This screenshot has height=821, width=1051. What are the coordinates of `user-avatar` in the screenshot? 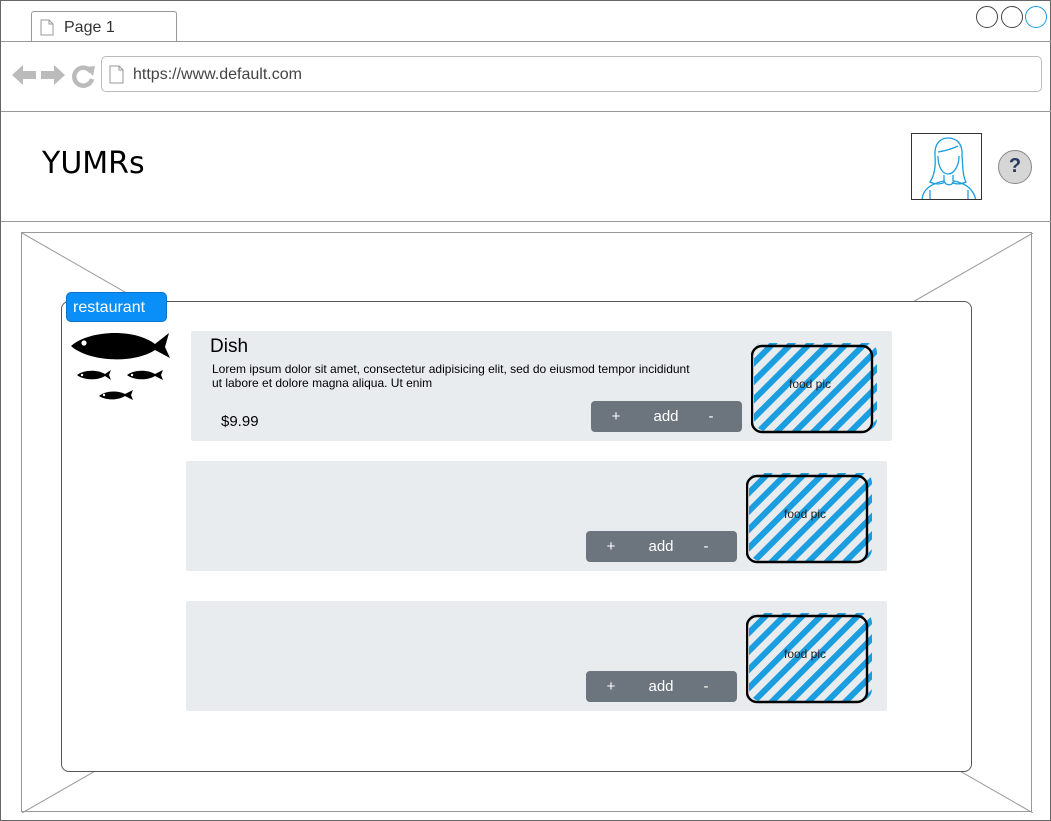 It's located at (946, 166).